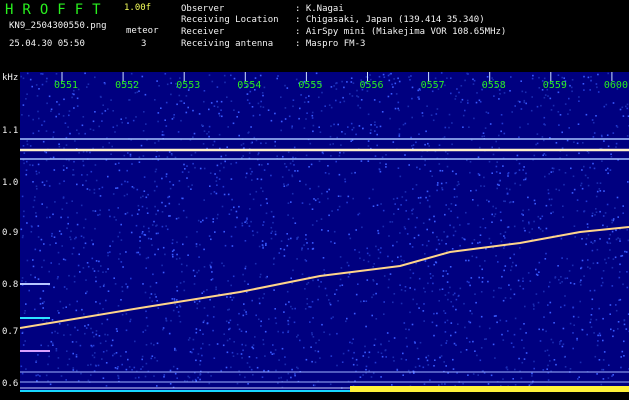 The width and height of the screenshot is (629, 400). Describe the element at coordinates (203, 32) in the screenshot. I see `info-label-receiver: Receiver` at that location.